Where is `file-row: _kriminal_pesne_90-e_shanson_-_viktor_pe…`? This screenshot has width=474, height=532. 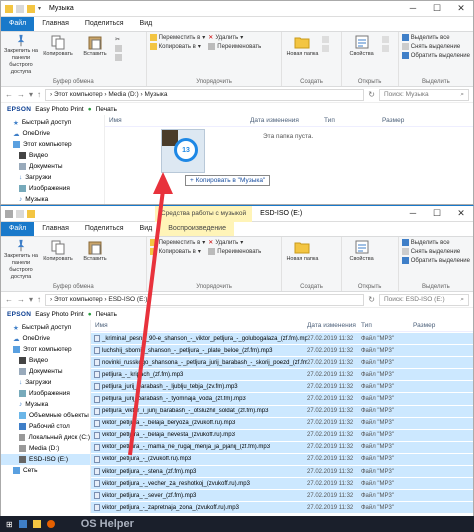
file-row: _kriminal_pesne_90-e_shanson_-_viktor_pe… is located at coordinates (282, 338).